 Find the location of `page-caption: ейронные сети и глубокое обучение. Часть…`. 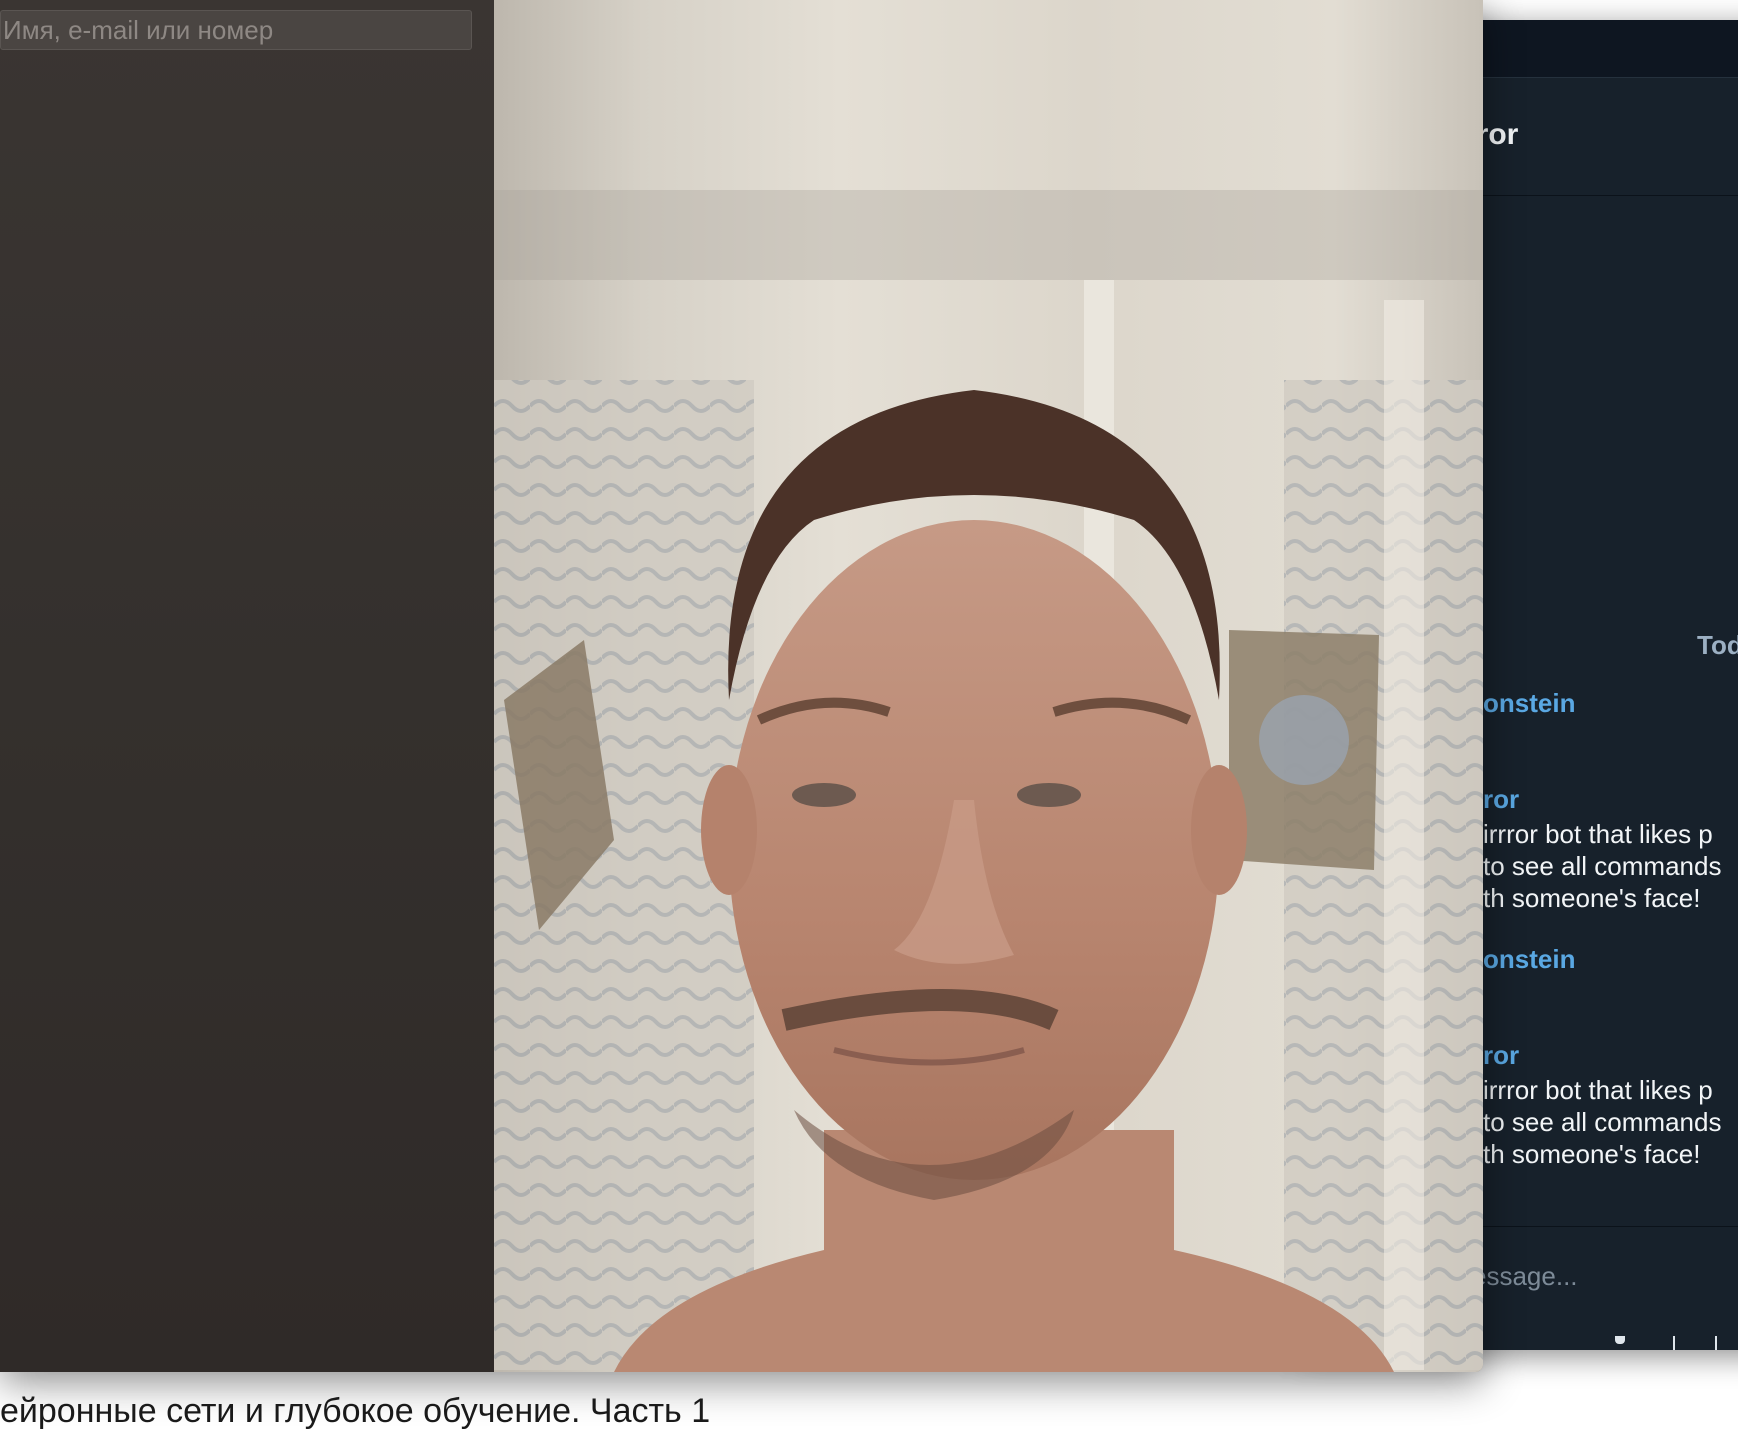

page-caption: ейронные сети и глубокое обучение. Часть… is located at coordinates (355, 1411).